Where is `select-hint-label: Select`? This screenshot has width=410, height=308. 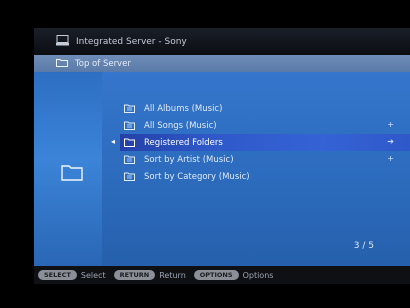 select-hint-label: Select is located at coordinates (93, 275).